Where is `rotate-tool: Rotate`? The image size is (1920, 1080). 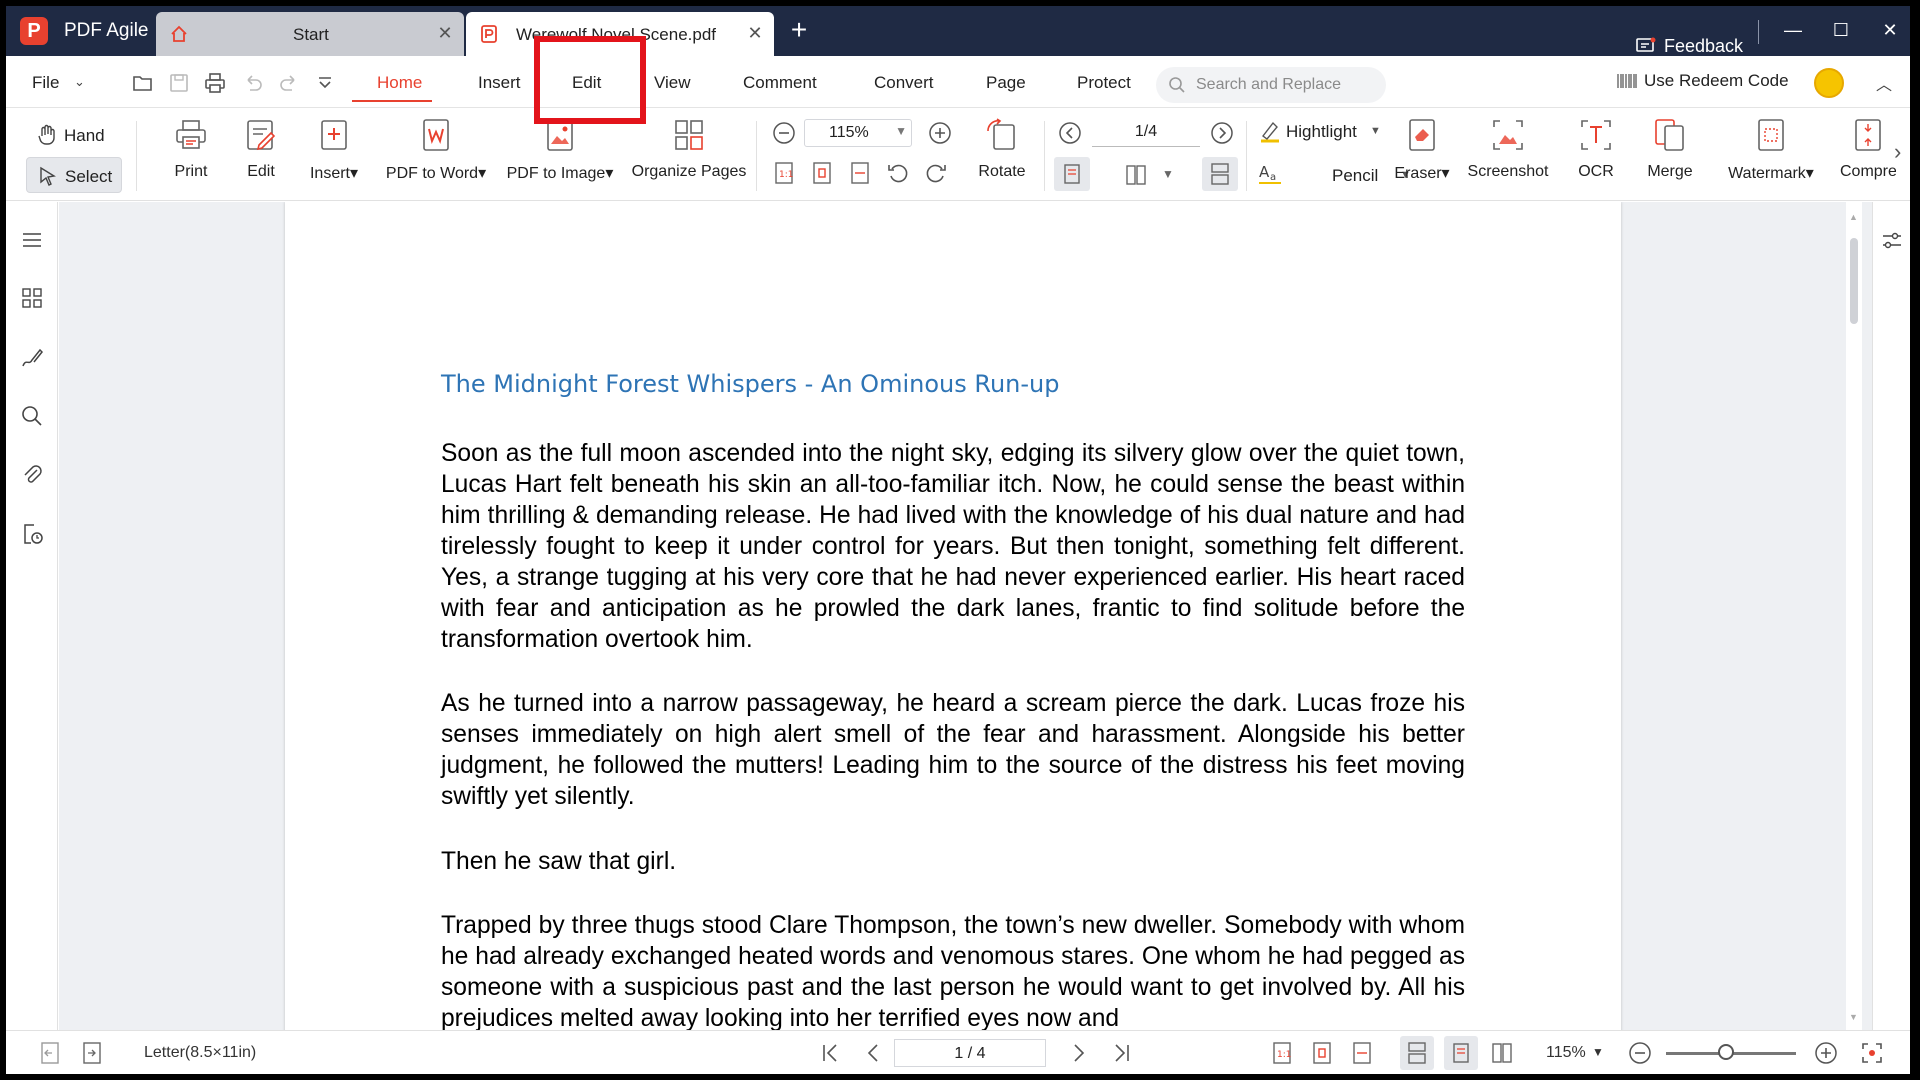
rotate-tool: Rotate is located at coordinates (1002, 149).